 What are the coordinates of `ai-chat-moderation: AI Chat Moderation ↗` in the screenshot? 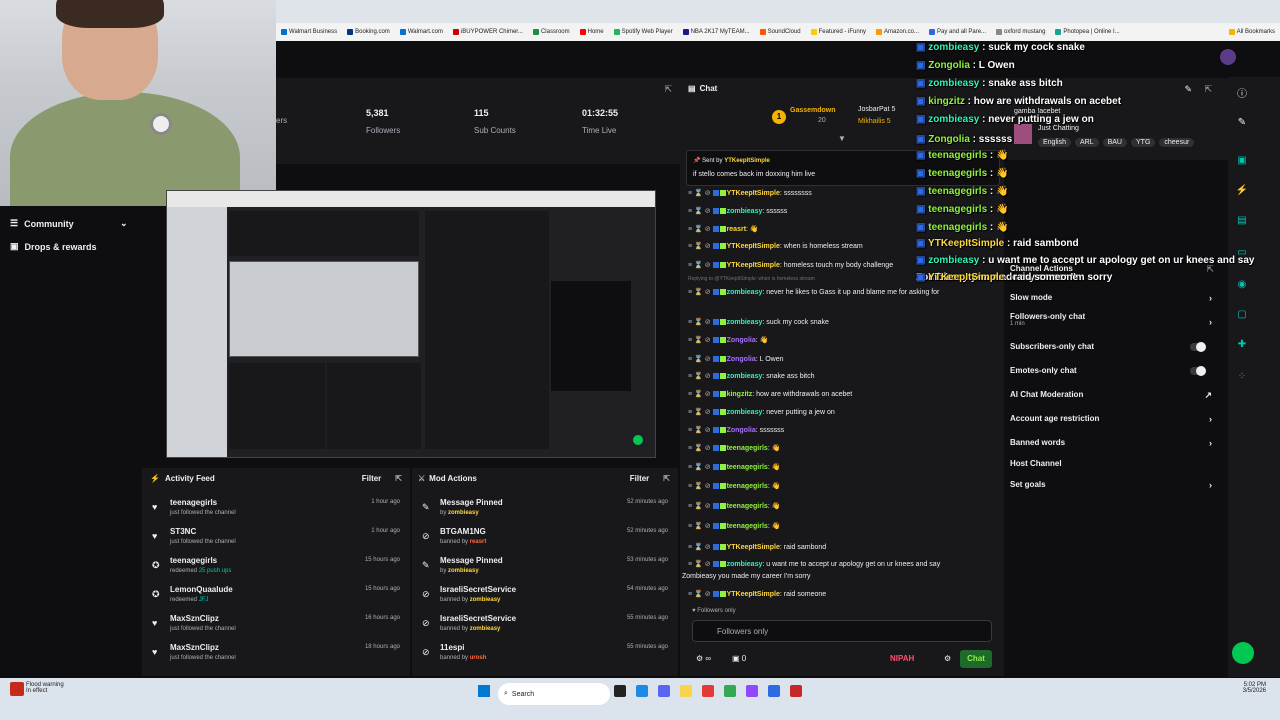 It's located at (1111, 395).